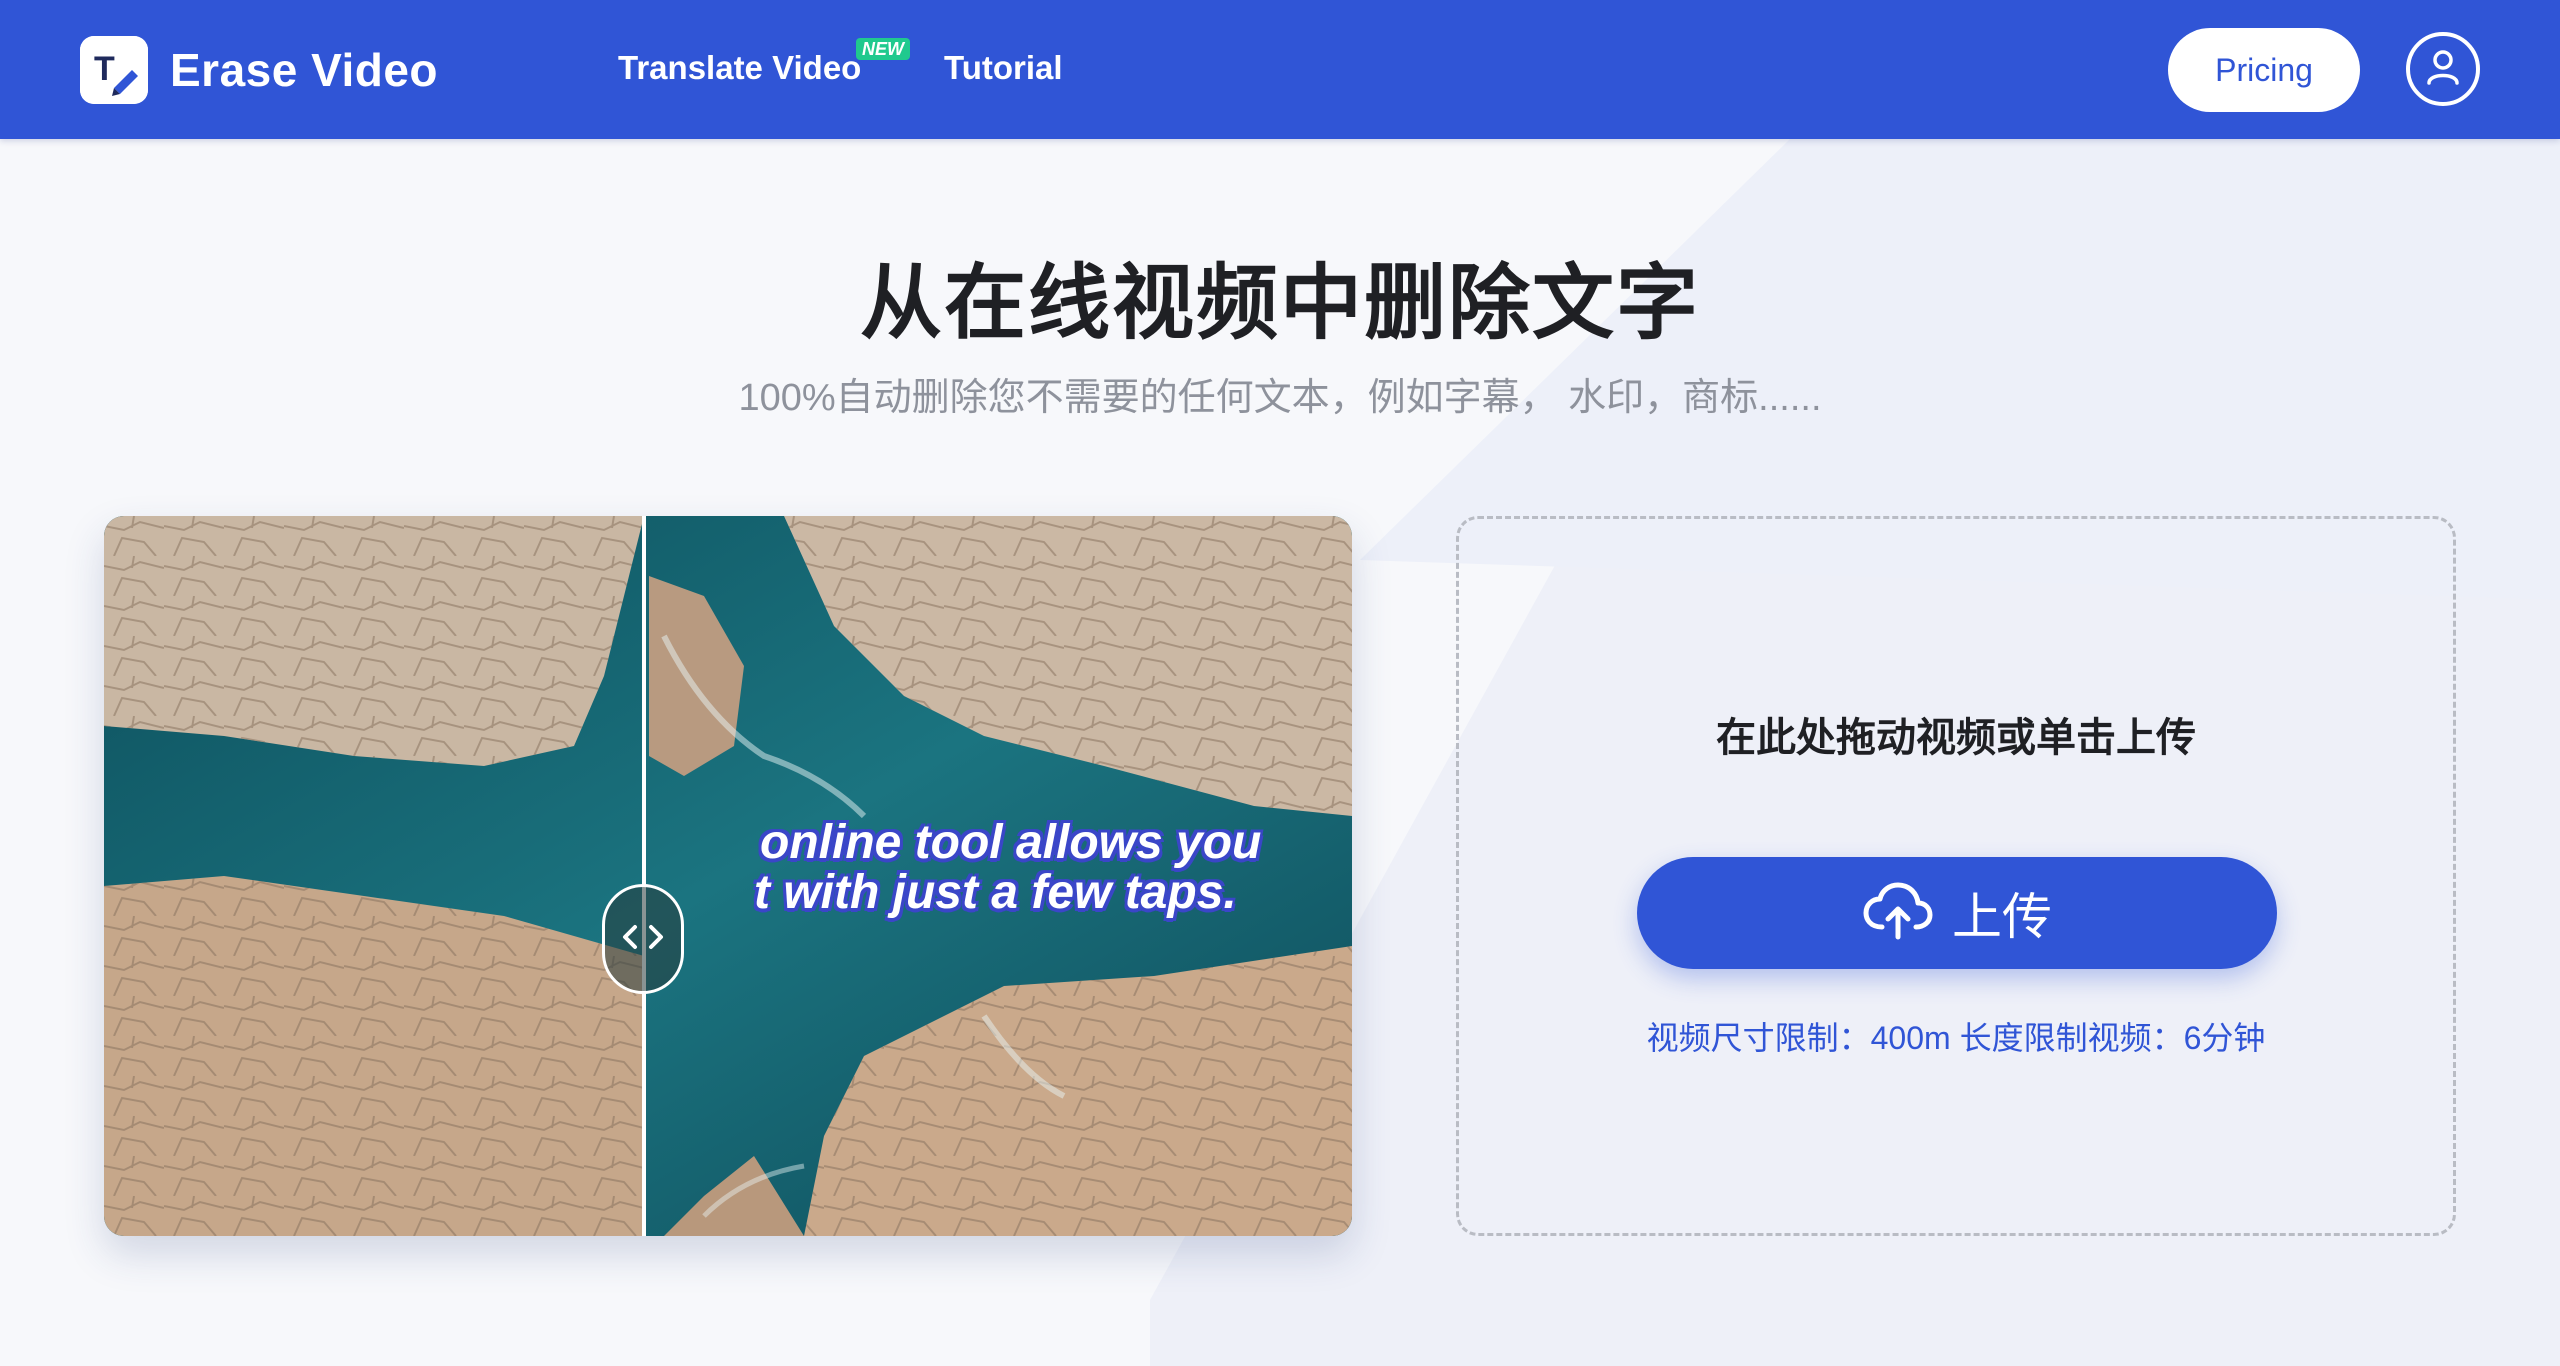  I want to click on svg-text: T, so click(104, 69).